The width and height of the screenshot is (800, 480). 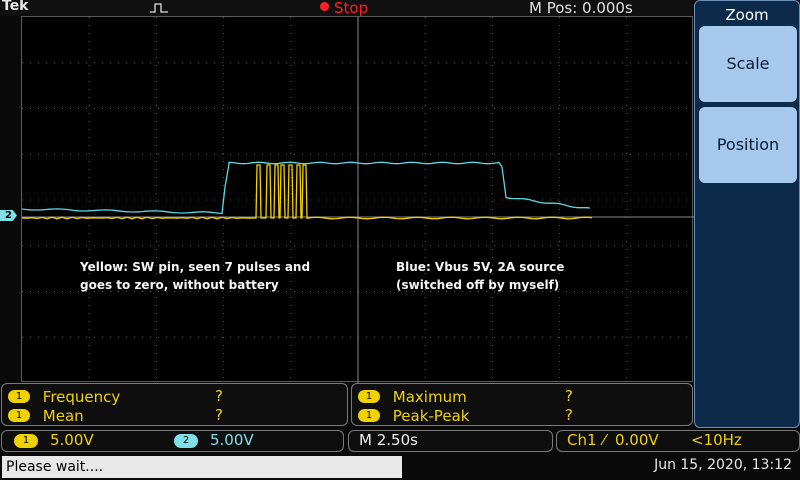 I want to click on bottom-bar: Please wait.... Jun 15, 2020, 13:12, so click(x=400, y=467).